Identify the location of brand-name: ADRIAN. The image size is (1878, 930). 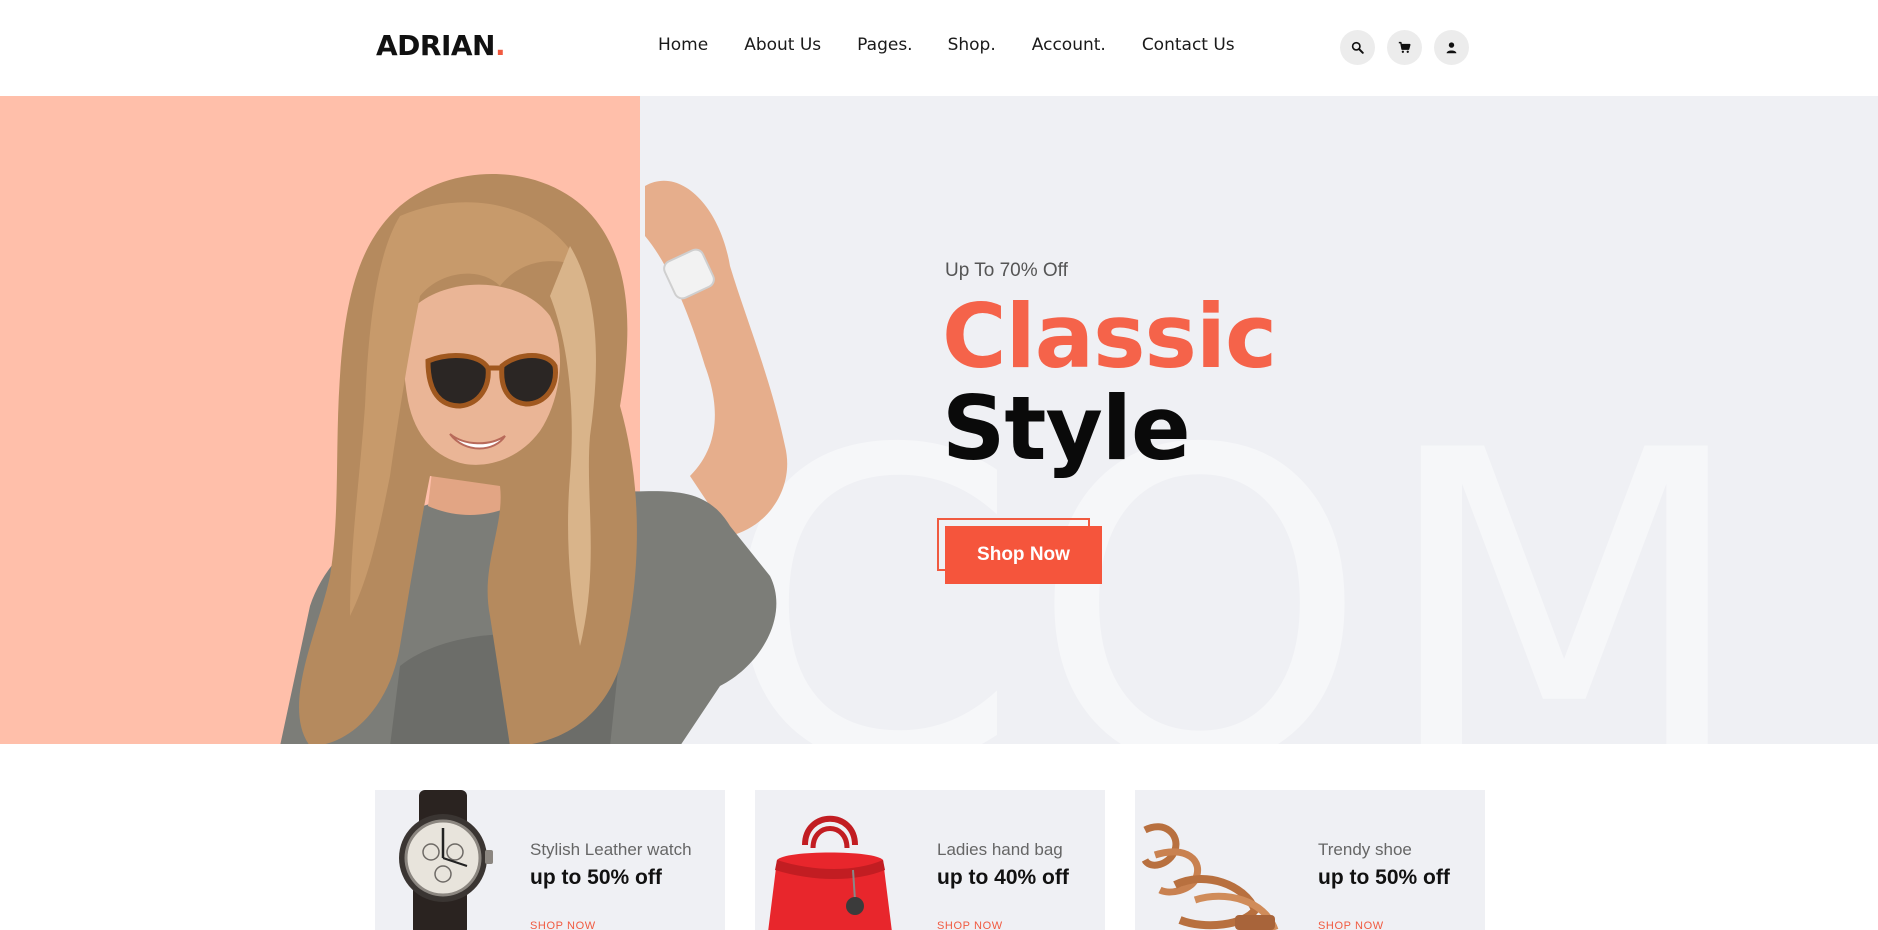
(436, 45).